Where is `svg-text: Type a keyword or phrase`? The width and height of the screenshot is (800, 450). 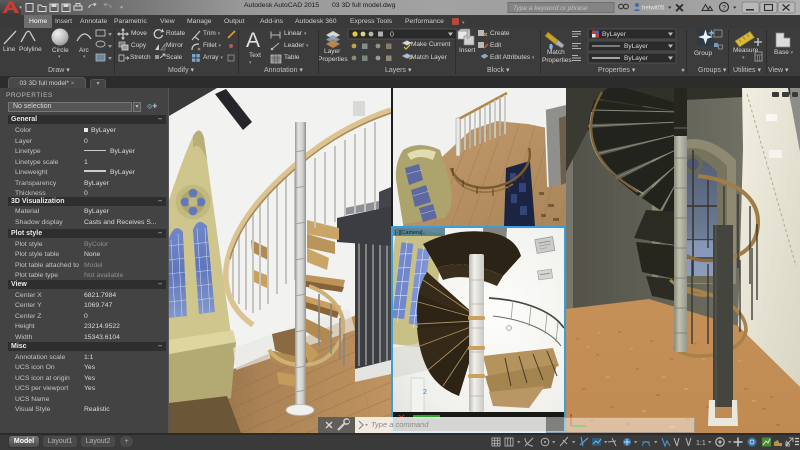
svg-text: Type a keyword or phrase is located at coordinates (550, 8).